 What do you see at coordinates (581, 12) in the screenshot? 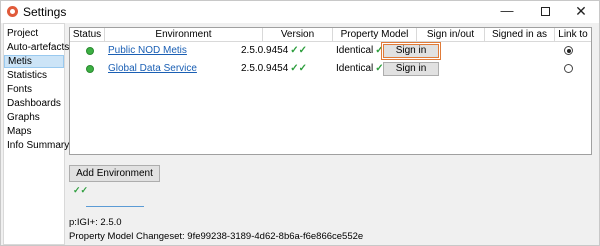
I see `close-button: ✕` at bounding box center [581, 12].